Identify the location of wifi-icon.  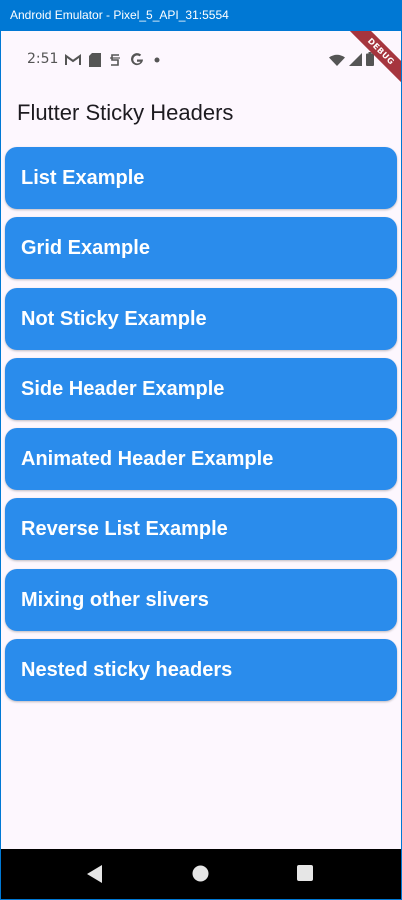
(337, 62).